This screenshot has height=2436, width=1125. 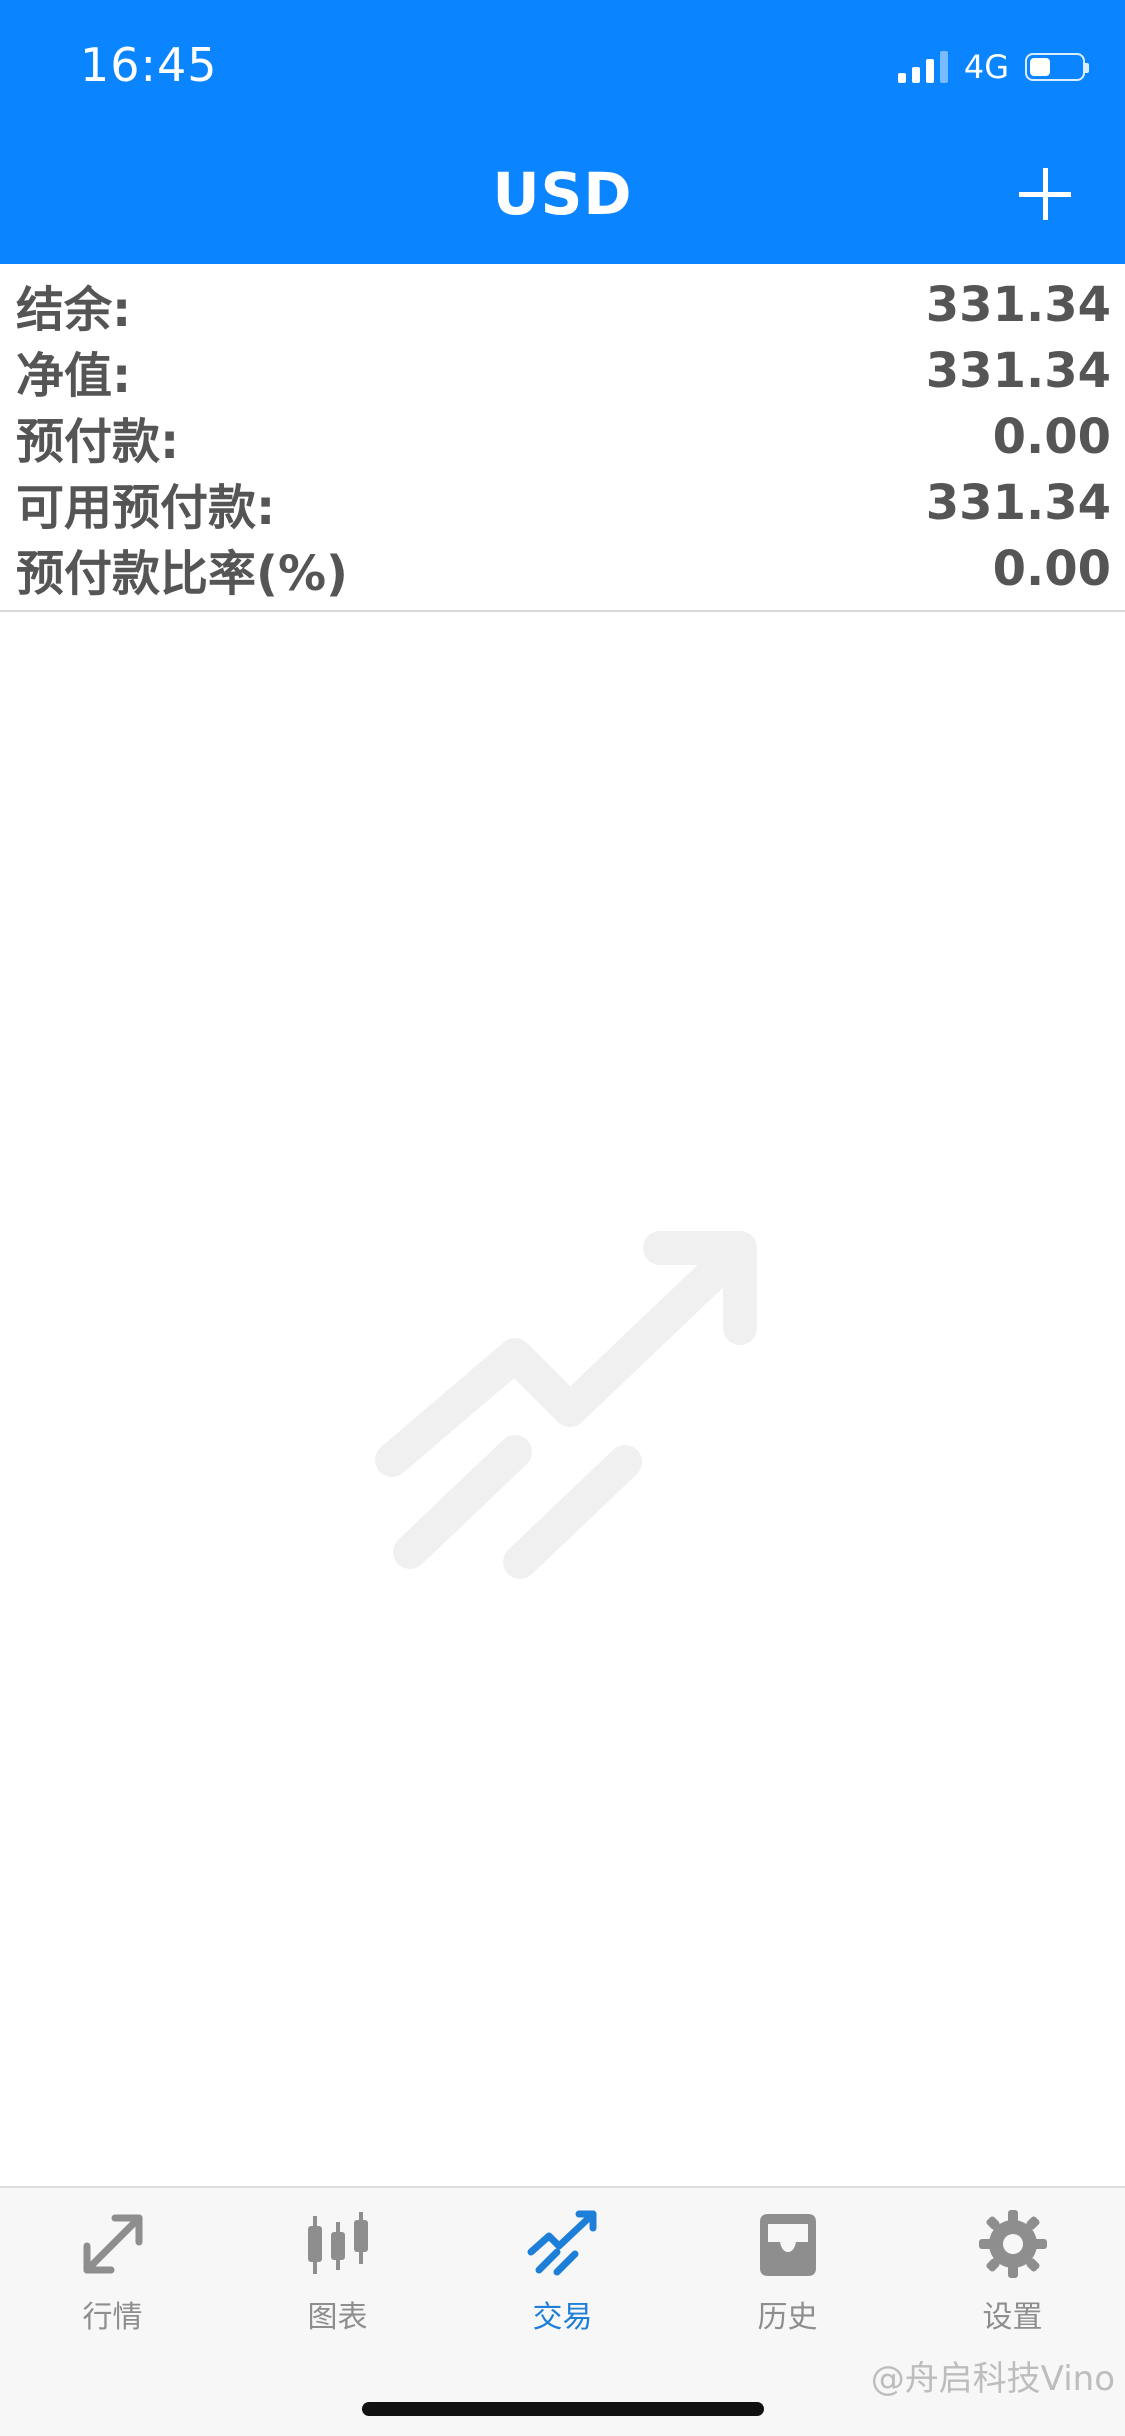 What do you see at coordinates (149, 65) in the screenshot?
I see `status-time: 16:45` at bounding box center [149, 65].